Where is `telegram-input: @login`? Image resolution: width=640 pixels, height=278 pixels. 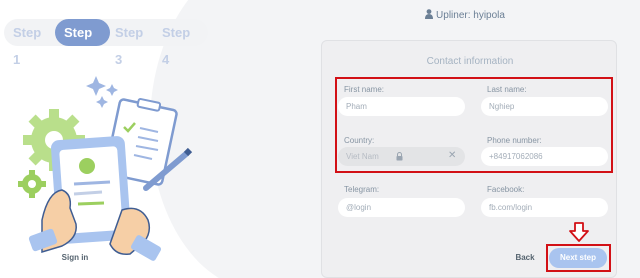 telegram-input: @login is located at coordinates (401, 207).